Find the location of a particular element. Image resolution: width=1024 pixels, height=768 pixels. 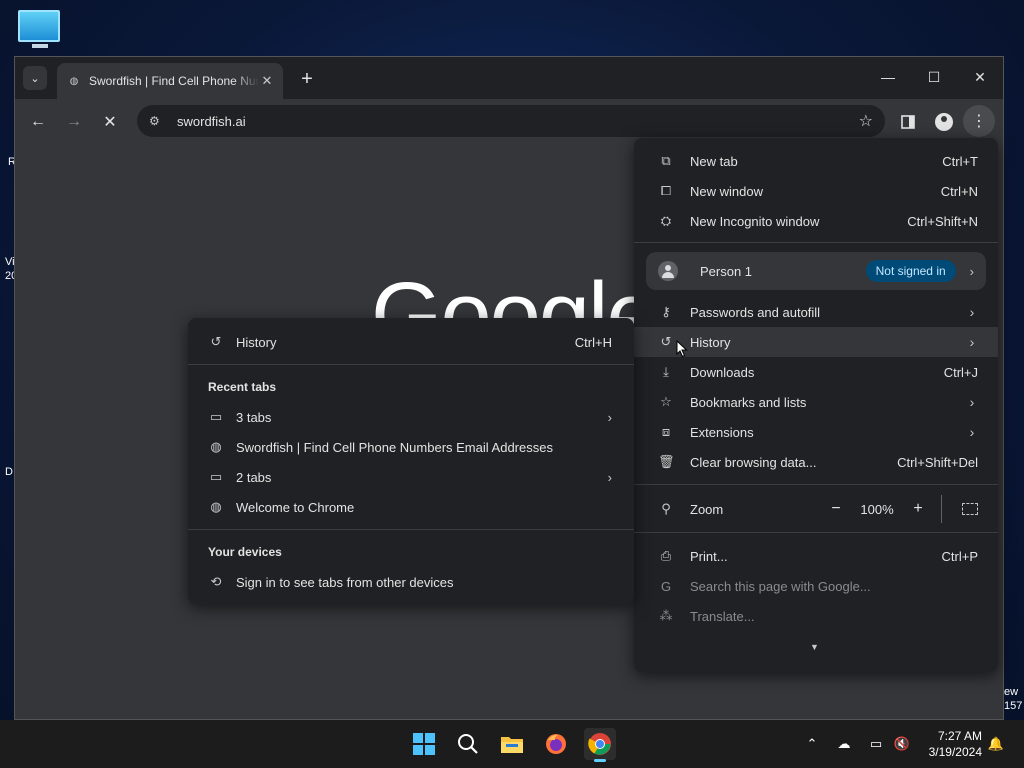

clock-date: 3/19/2024 is located at coordinates (955, 752).